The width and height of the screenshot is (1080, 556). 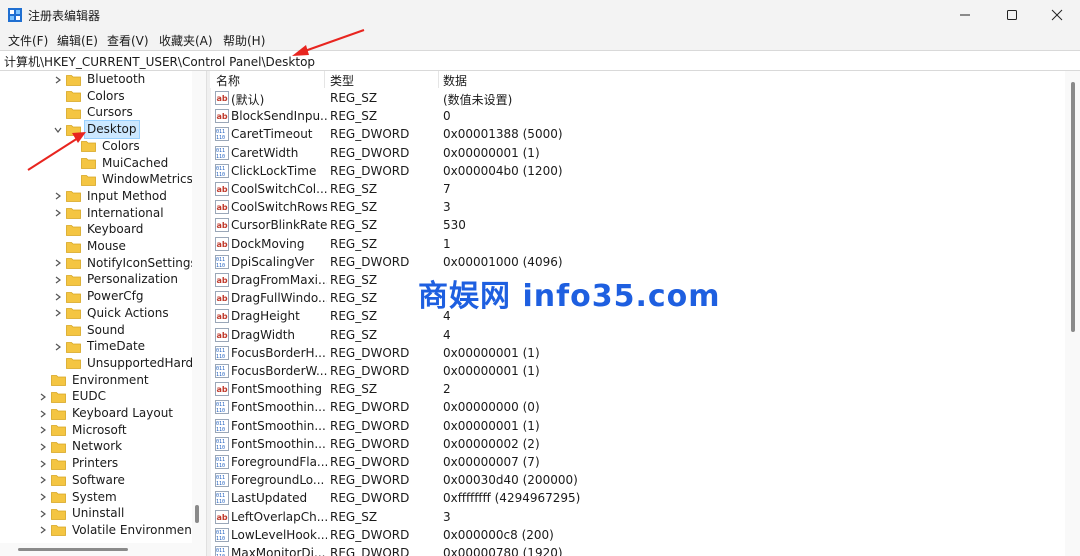 I want to click on tree-item: Sound, so click(x=90, y=330).